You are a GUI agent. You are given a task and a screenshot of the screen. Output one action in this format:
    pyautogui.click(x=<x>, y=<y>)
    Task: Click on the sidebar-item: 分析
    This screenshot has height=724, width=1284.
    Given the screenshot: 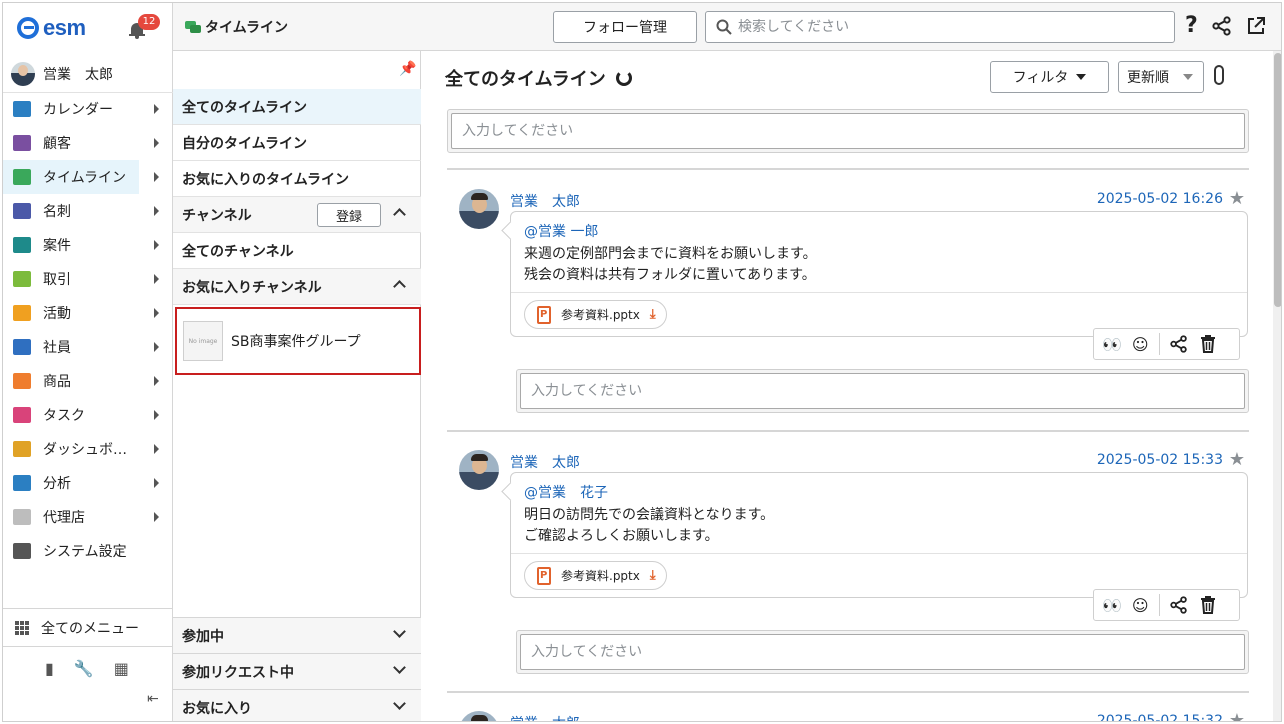 What is the action you would take?
    pyautogui.click(x=88, y=483)
    